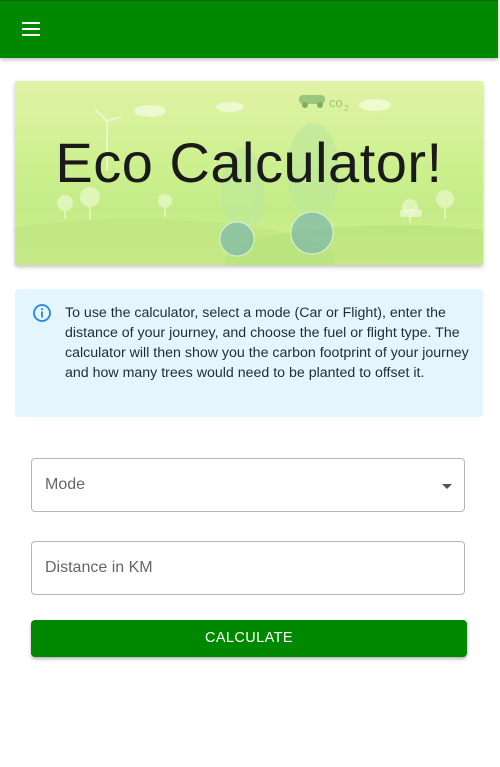 The image size is (500, 767). I want to click on co2-mark: co, so click(336, 102).